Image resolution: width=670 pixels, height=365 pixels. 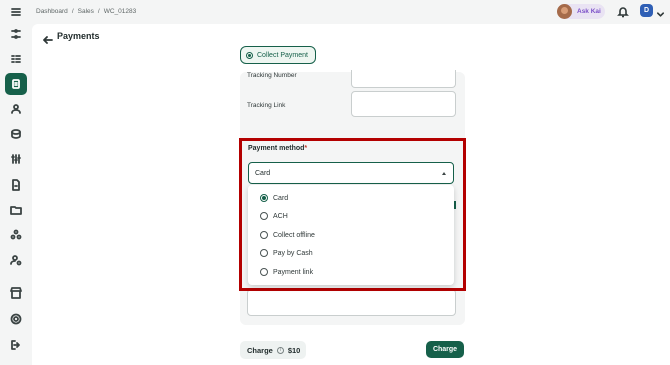 I want to click on breadcrumb-dashboard: Dashboard, so click(x=52, y=11).